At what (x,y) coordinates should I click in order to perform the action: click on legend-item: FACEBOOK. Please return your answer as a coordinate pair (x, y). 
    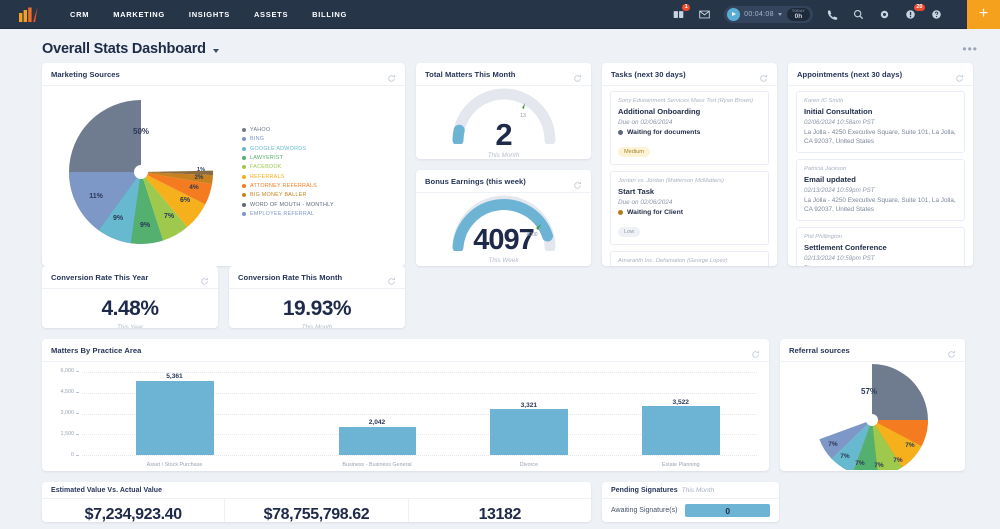
    Looking at the image, I should click on (288, 167).